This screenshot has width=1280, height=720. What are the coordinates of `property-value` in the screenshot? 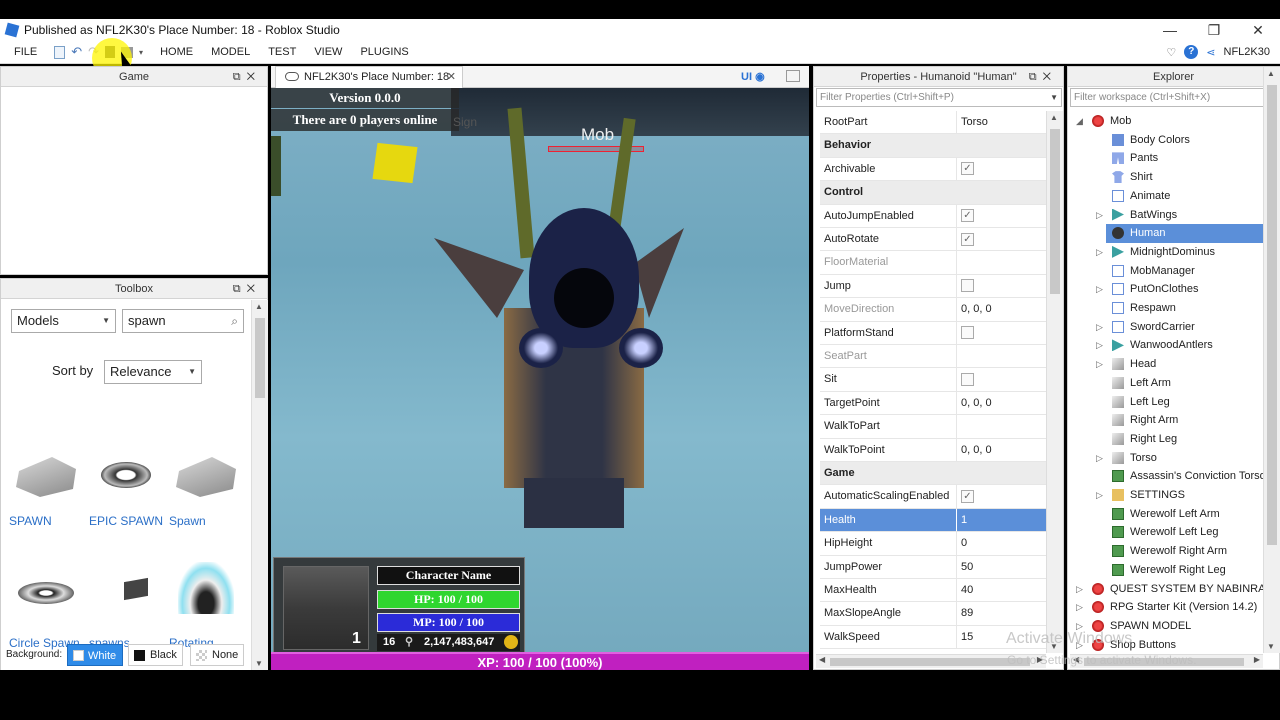 It's located at (1001, 262).